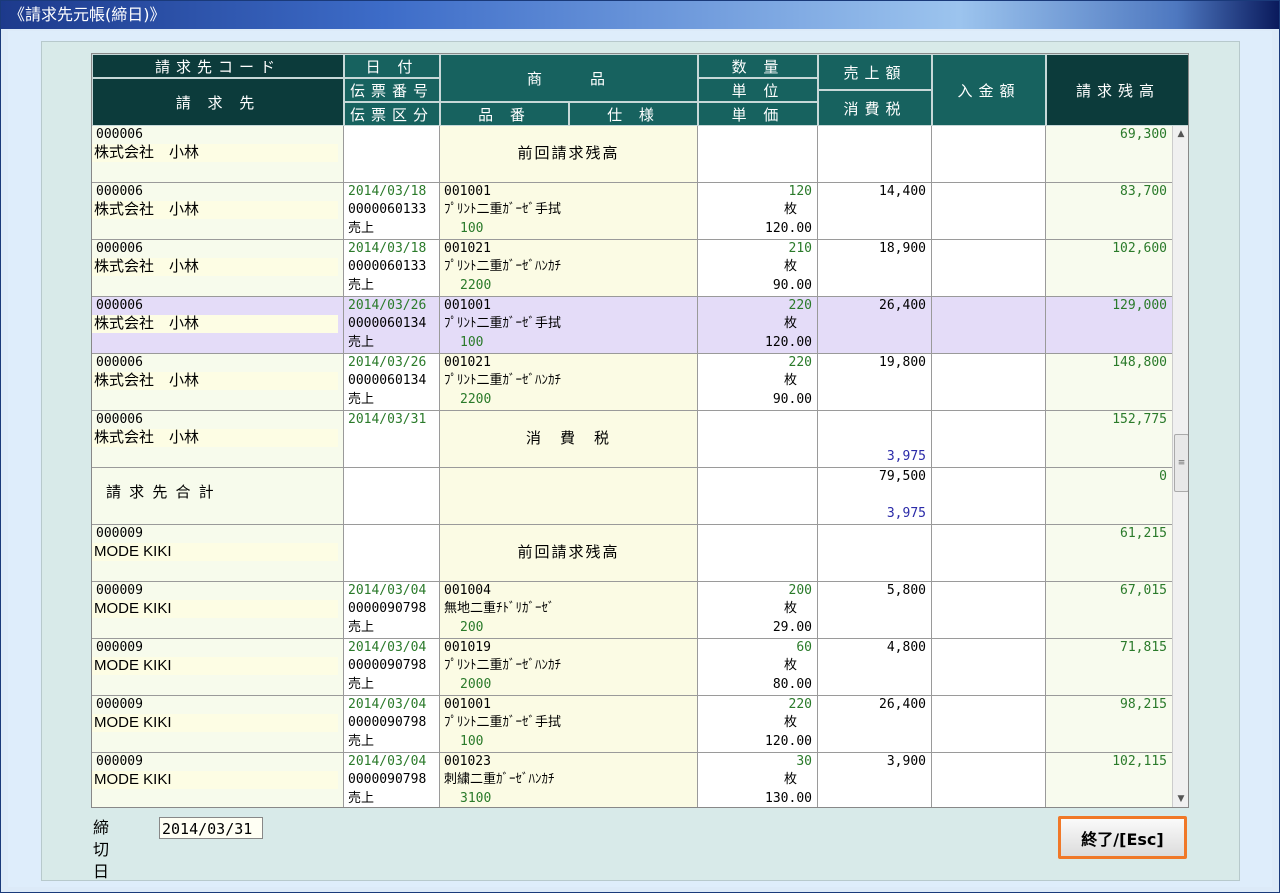 This screenshot has width=1280, height=893. Describe the element at coordinates (1143, 590) in the screenshot. I see `balance-amount: 67,015` at that location.